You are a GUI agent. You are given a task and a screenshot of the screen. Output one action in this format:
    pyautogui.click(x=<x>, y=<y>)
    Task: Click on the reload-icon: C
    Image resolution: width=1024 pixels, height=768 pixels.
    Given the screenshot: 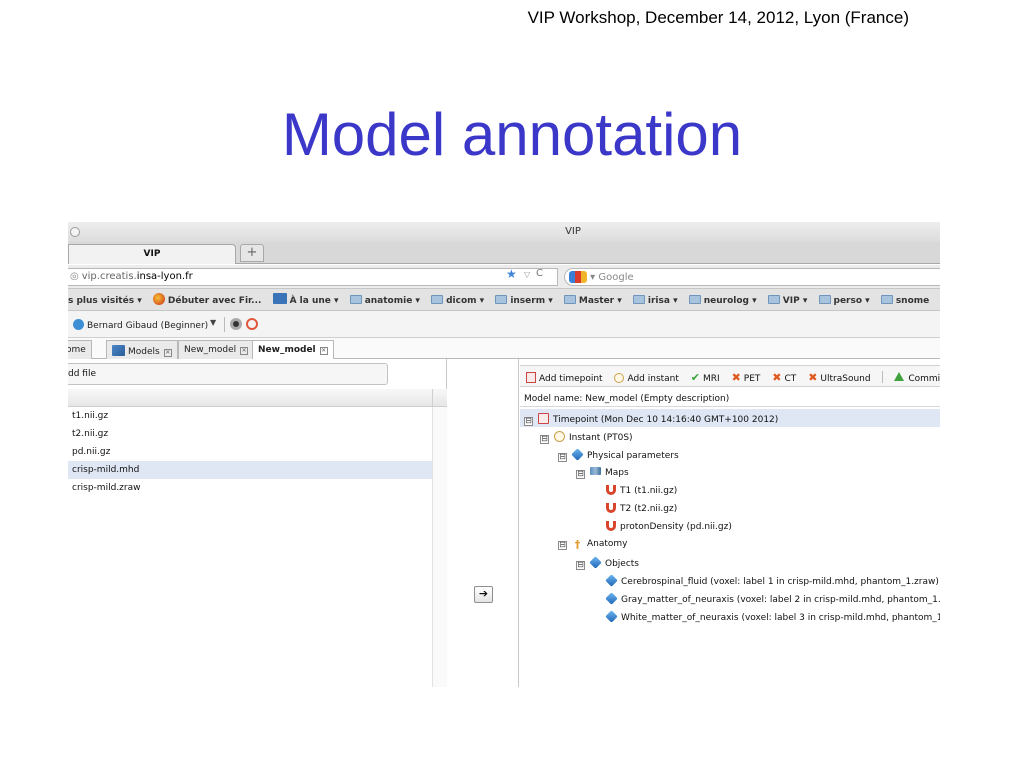 What is the action you would take?
    pyautogui.click(x=539, y=273)
    